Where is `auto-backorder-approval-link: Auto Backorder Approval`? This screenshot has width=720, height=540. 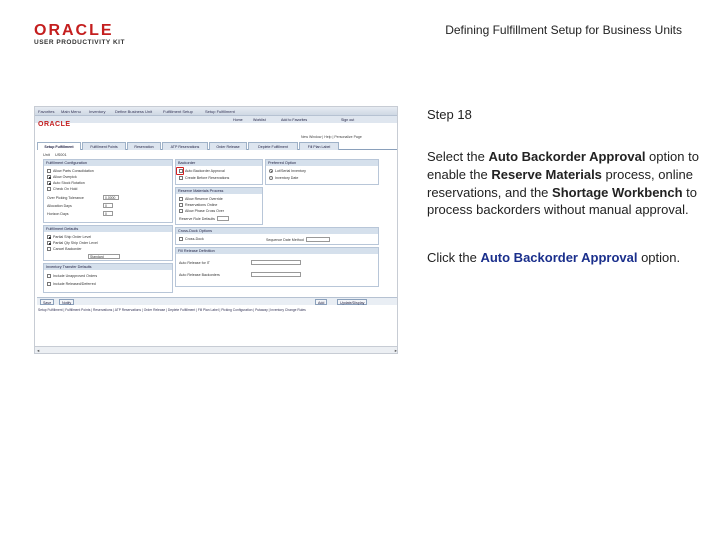
auto-backorder-approval-link: Auto Backorder Approval is located at coordinates (558, 257).